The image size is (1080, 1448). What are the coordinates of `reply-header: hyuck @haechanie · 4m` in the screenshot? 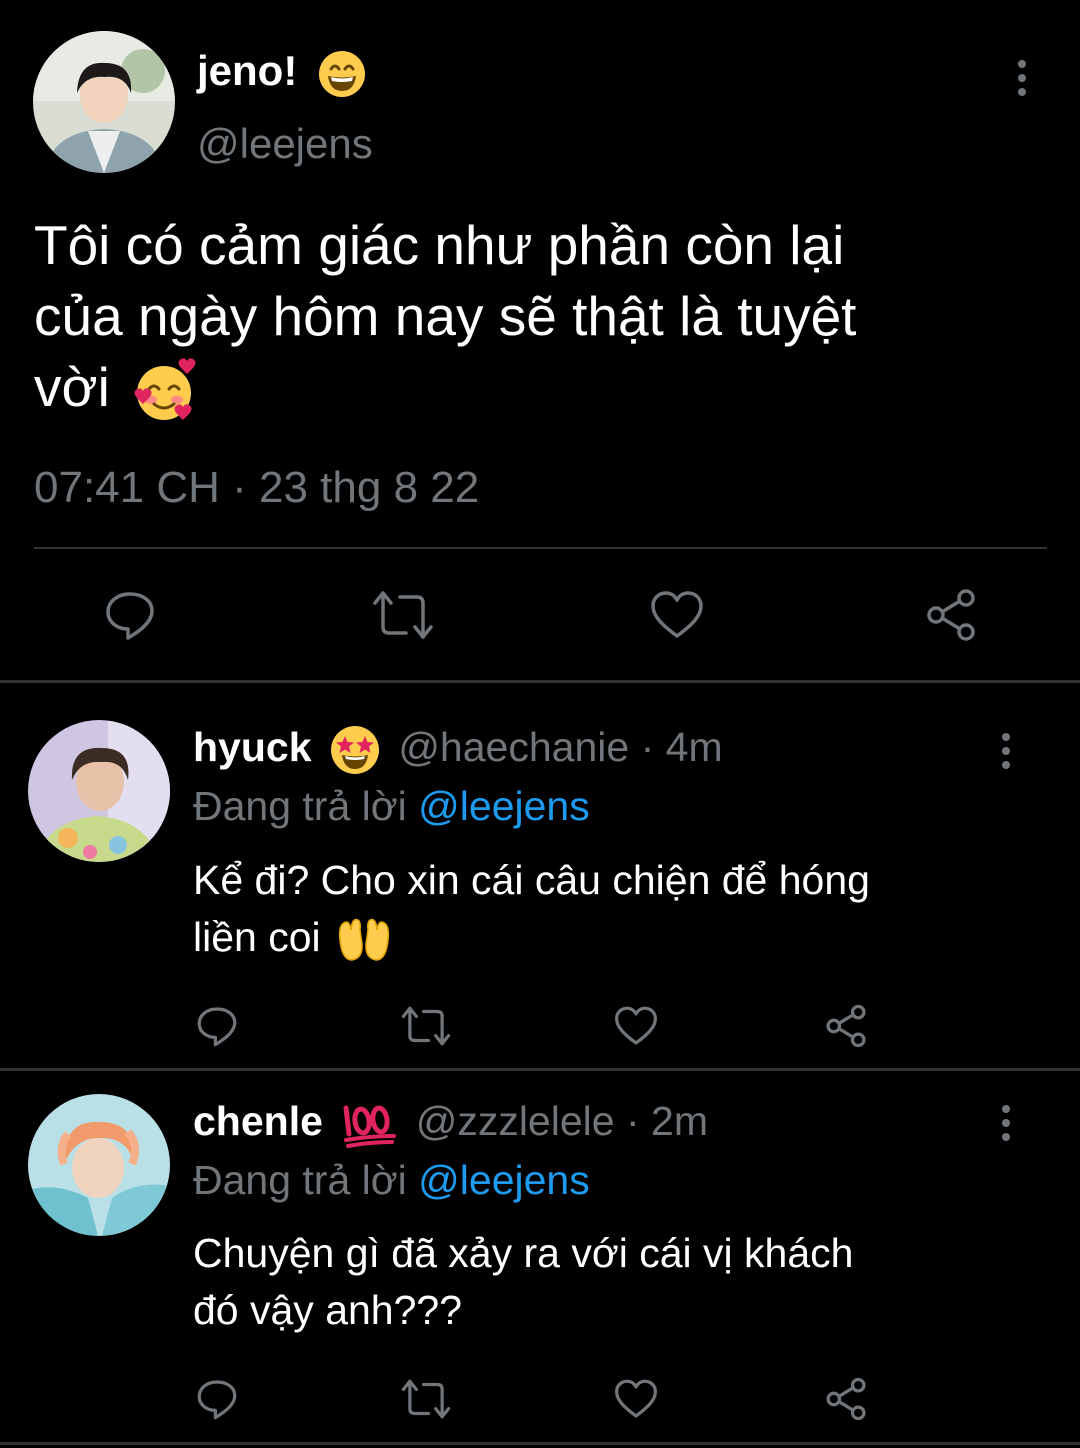 It's located at (458, 748).